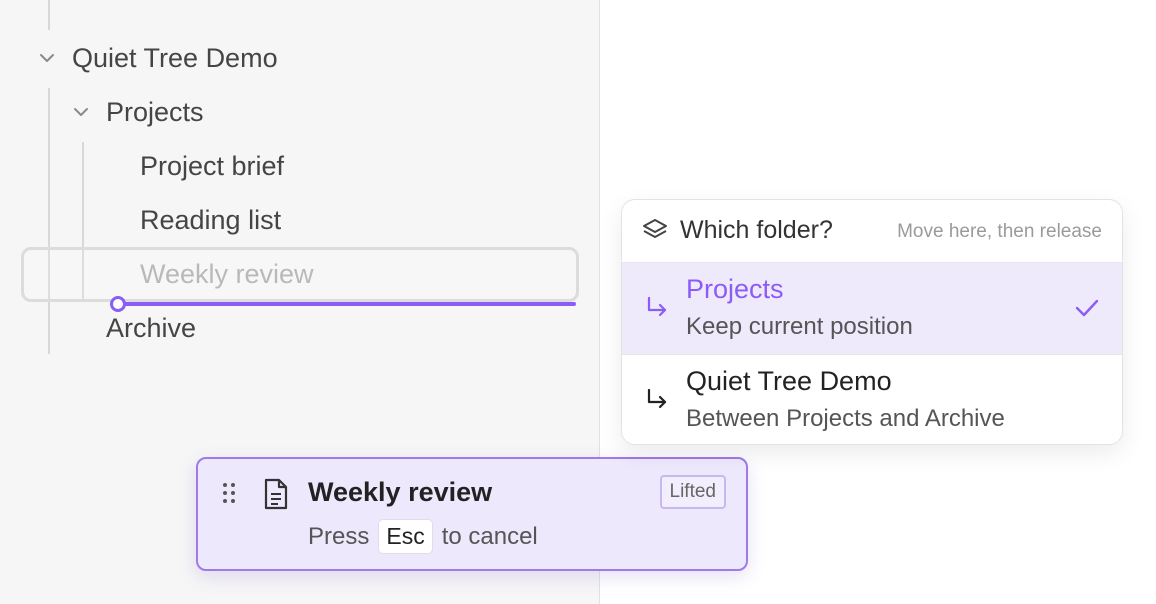 This screenshot has height=604, width=1156. What do you see at coordinates (341, 328) in the screenshot?
I see `tree-item-archive: Archive` at bounding box center [341, 328].